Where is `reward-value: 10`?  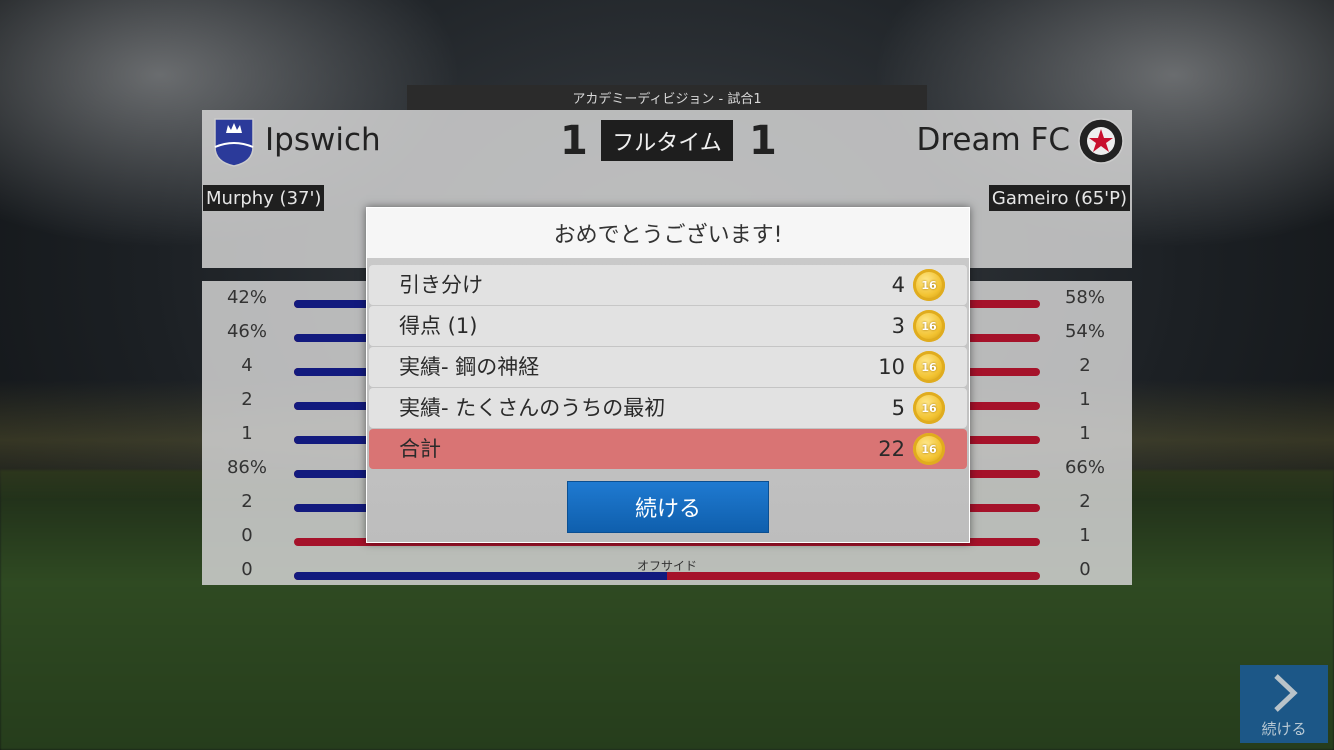 reward-value: 10 is located at coordinates (891, 367).